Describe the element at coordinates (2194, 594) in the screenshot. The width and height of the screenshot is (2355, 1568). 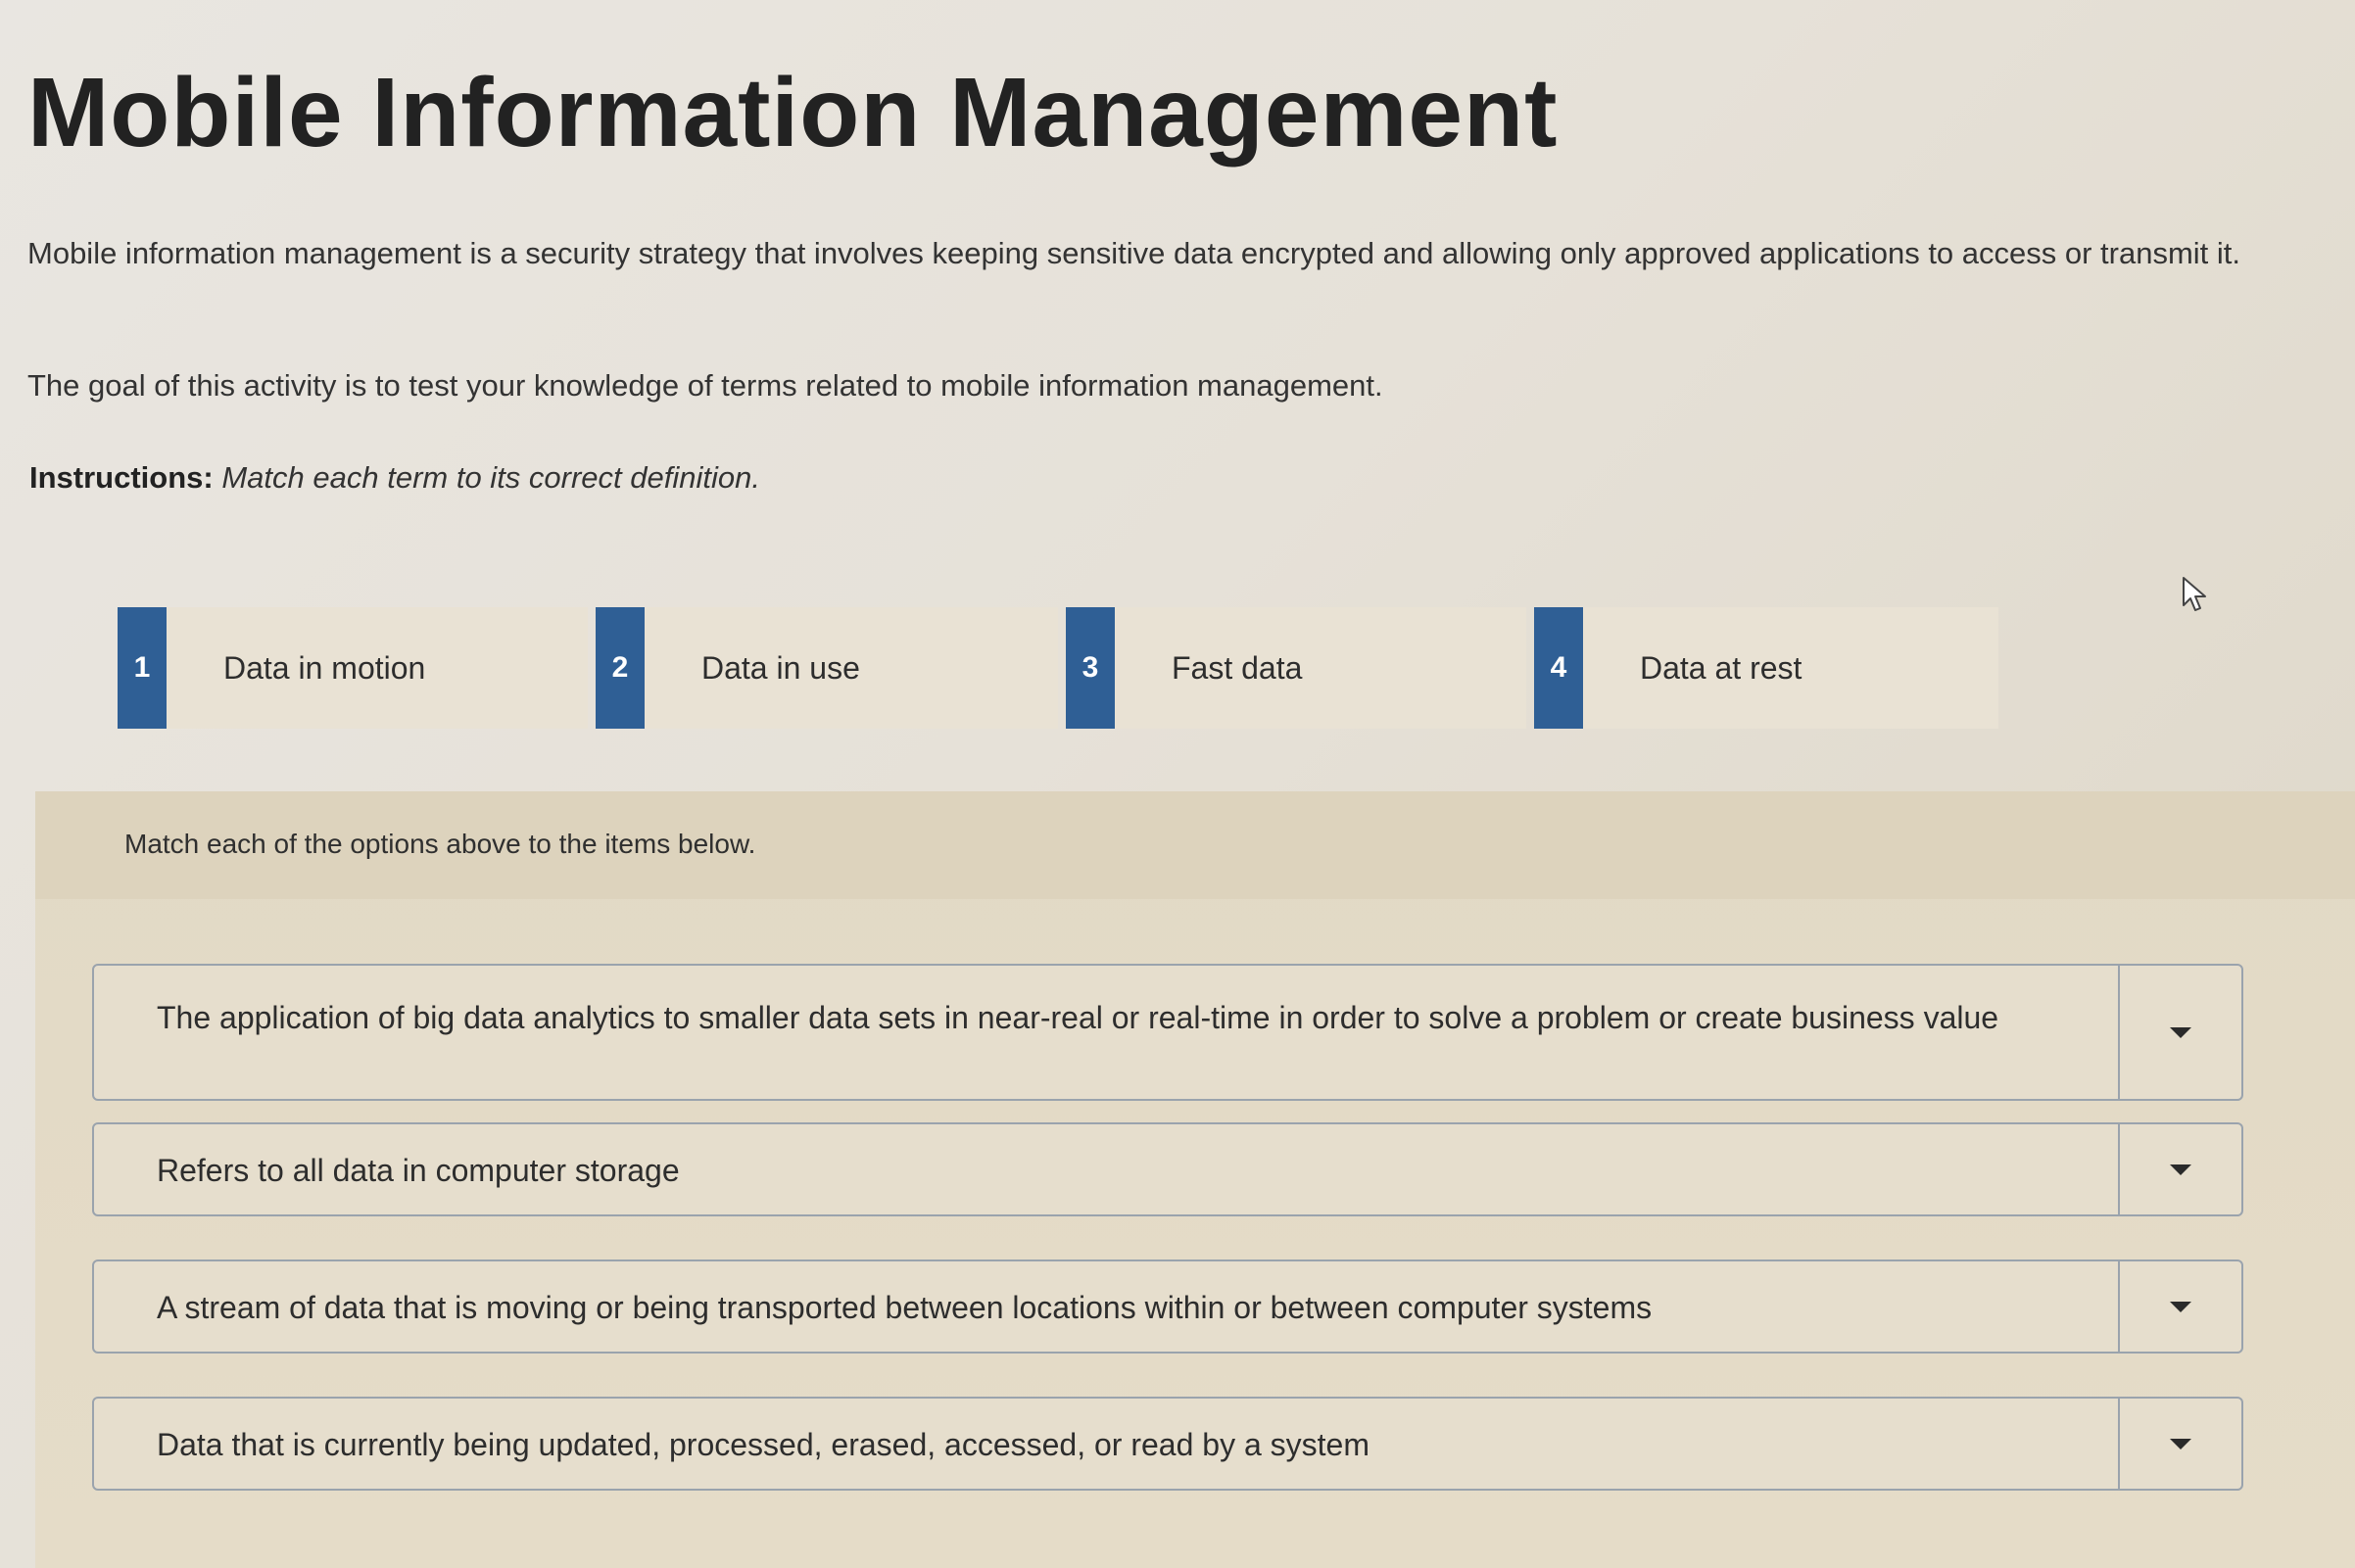
I see `mouse-pointer-icon` at that location.